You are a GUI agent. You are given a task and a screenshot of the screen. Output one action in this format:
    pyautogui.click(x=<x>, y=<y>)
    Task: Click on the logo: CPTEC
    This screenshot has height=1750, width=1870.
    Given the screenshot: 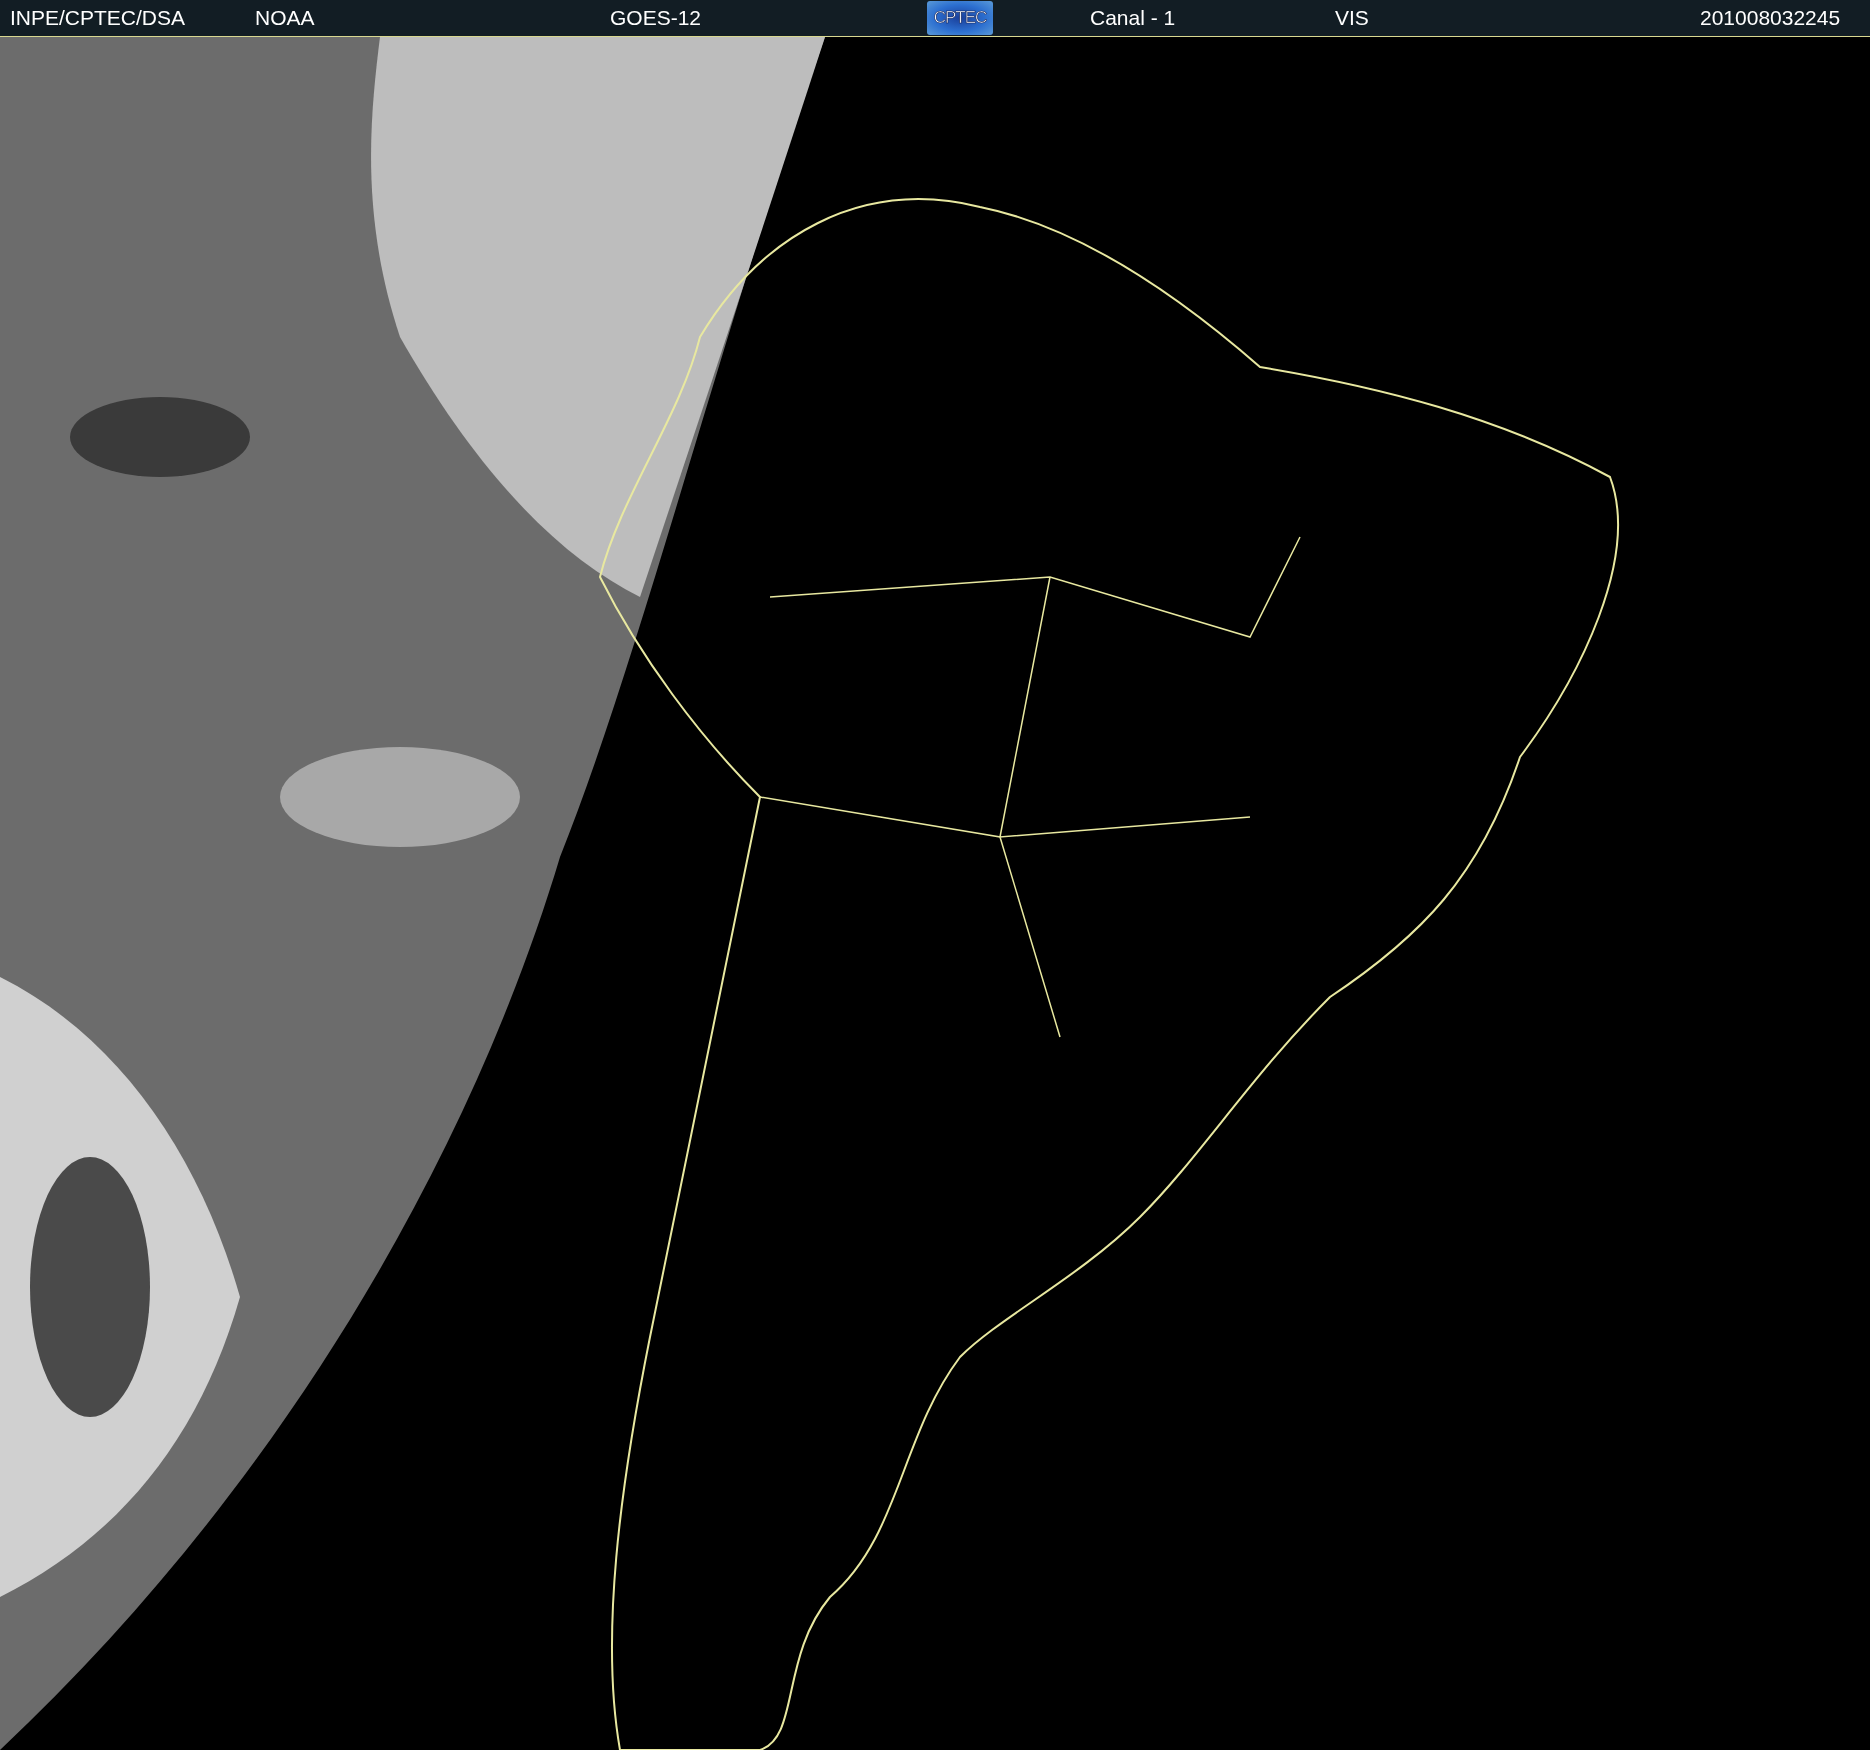 What is the action you would take?
    pyautogui.click(x=960, y=18)
    